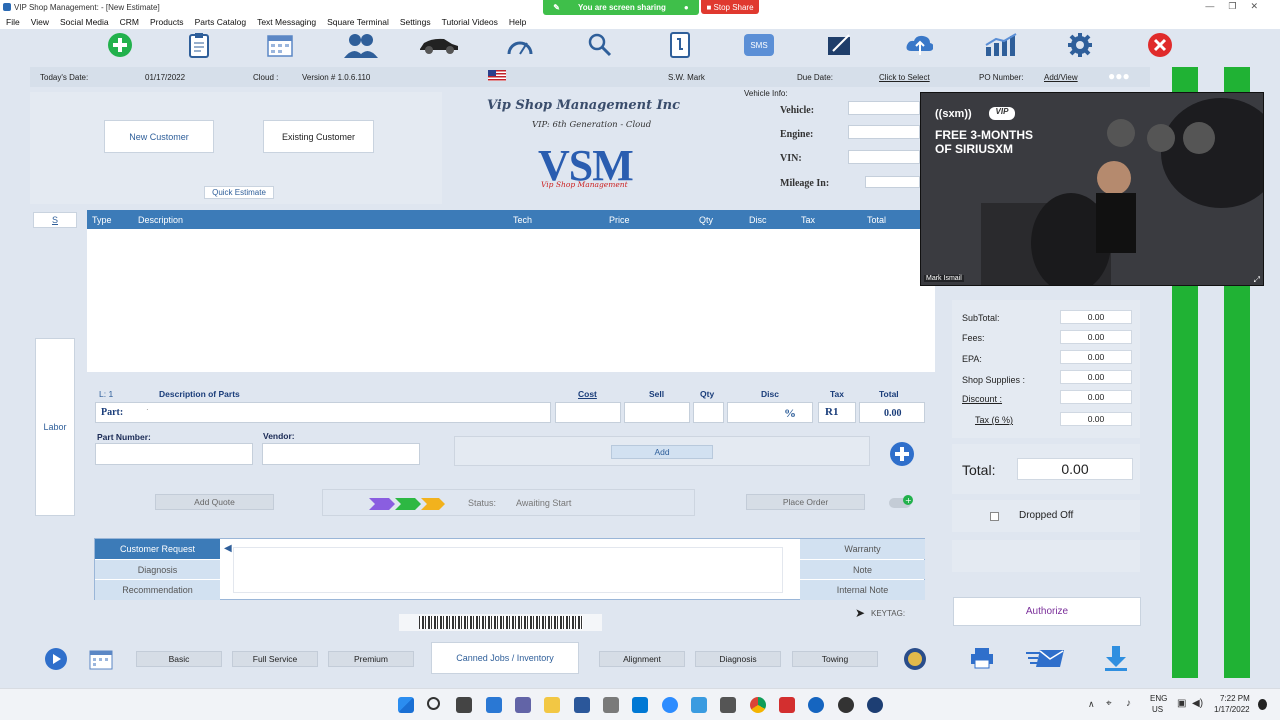 The width and height of the screenshot is (1280, 720). What do you see at coordinates (55, 427) in the screenshot?
I see `labor-tab: Labor` at bounding box center [55, 427].